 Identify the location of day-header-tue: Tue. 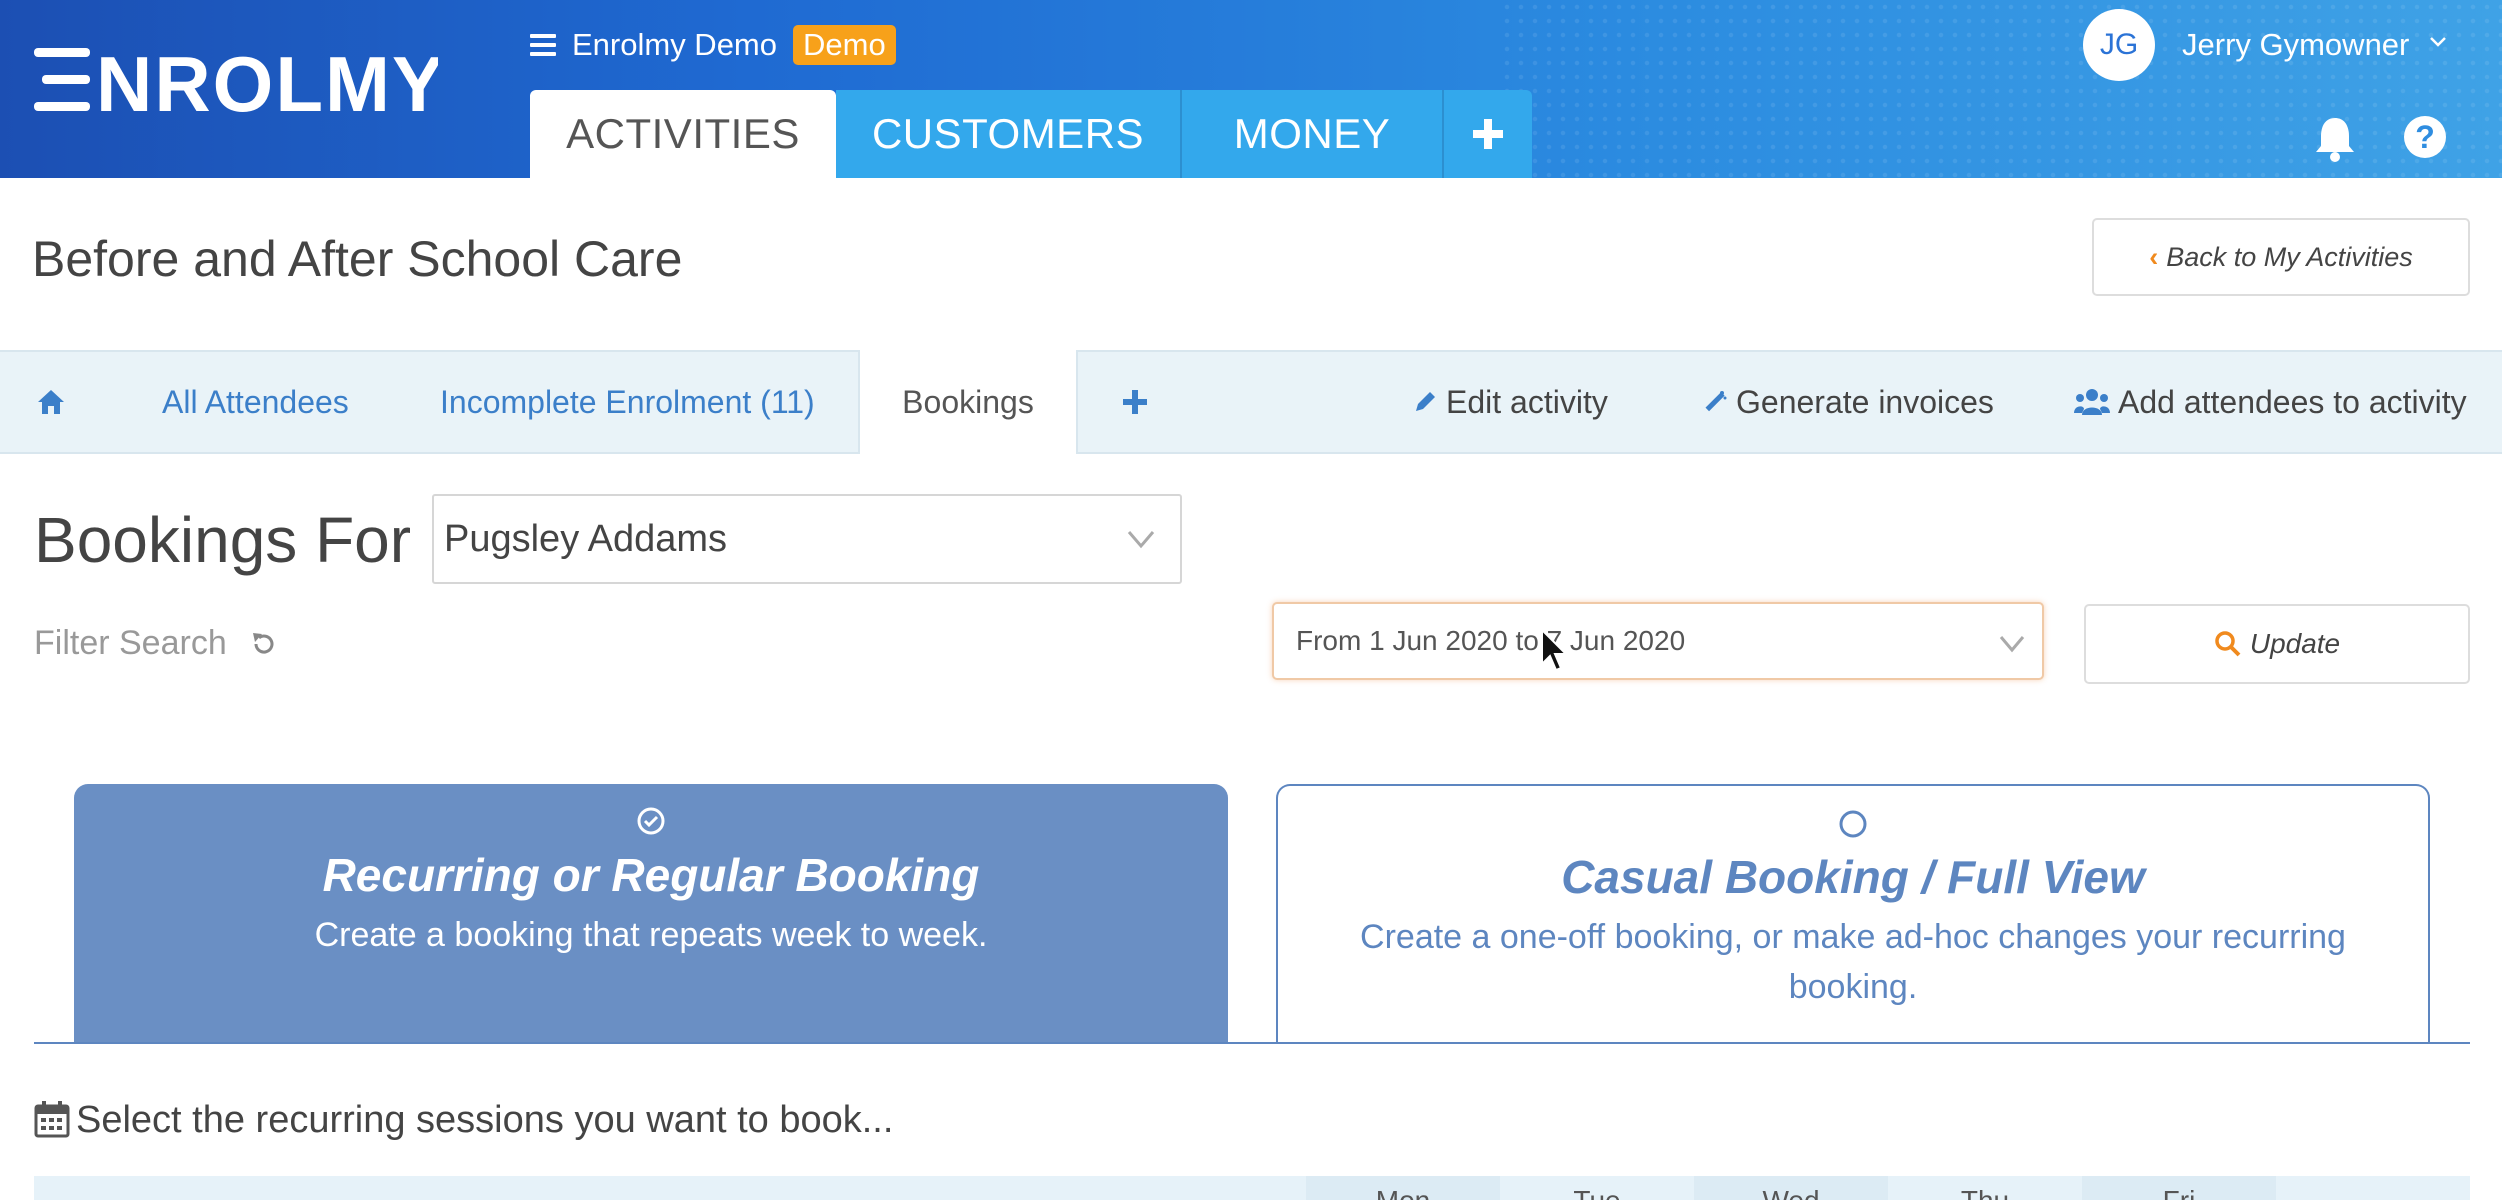
(1597, 1188).